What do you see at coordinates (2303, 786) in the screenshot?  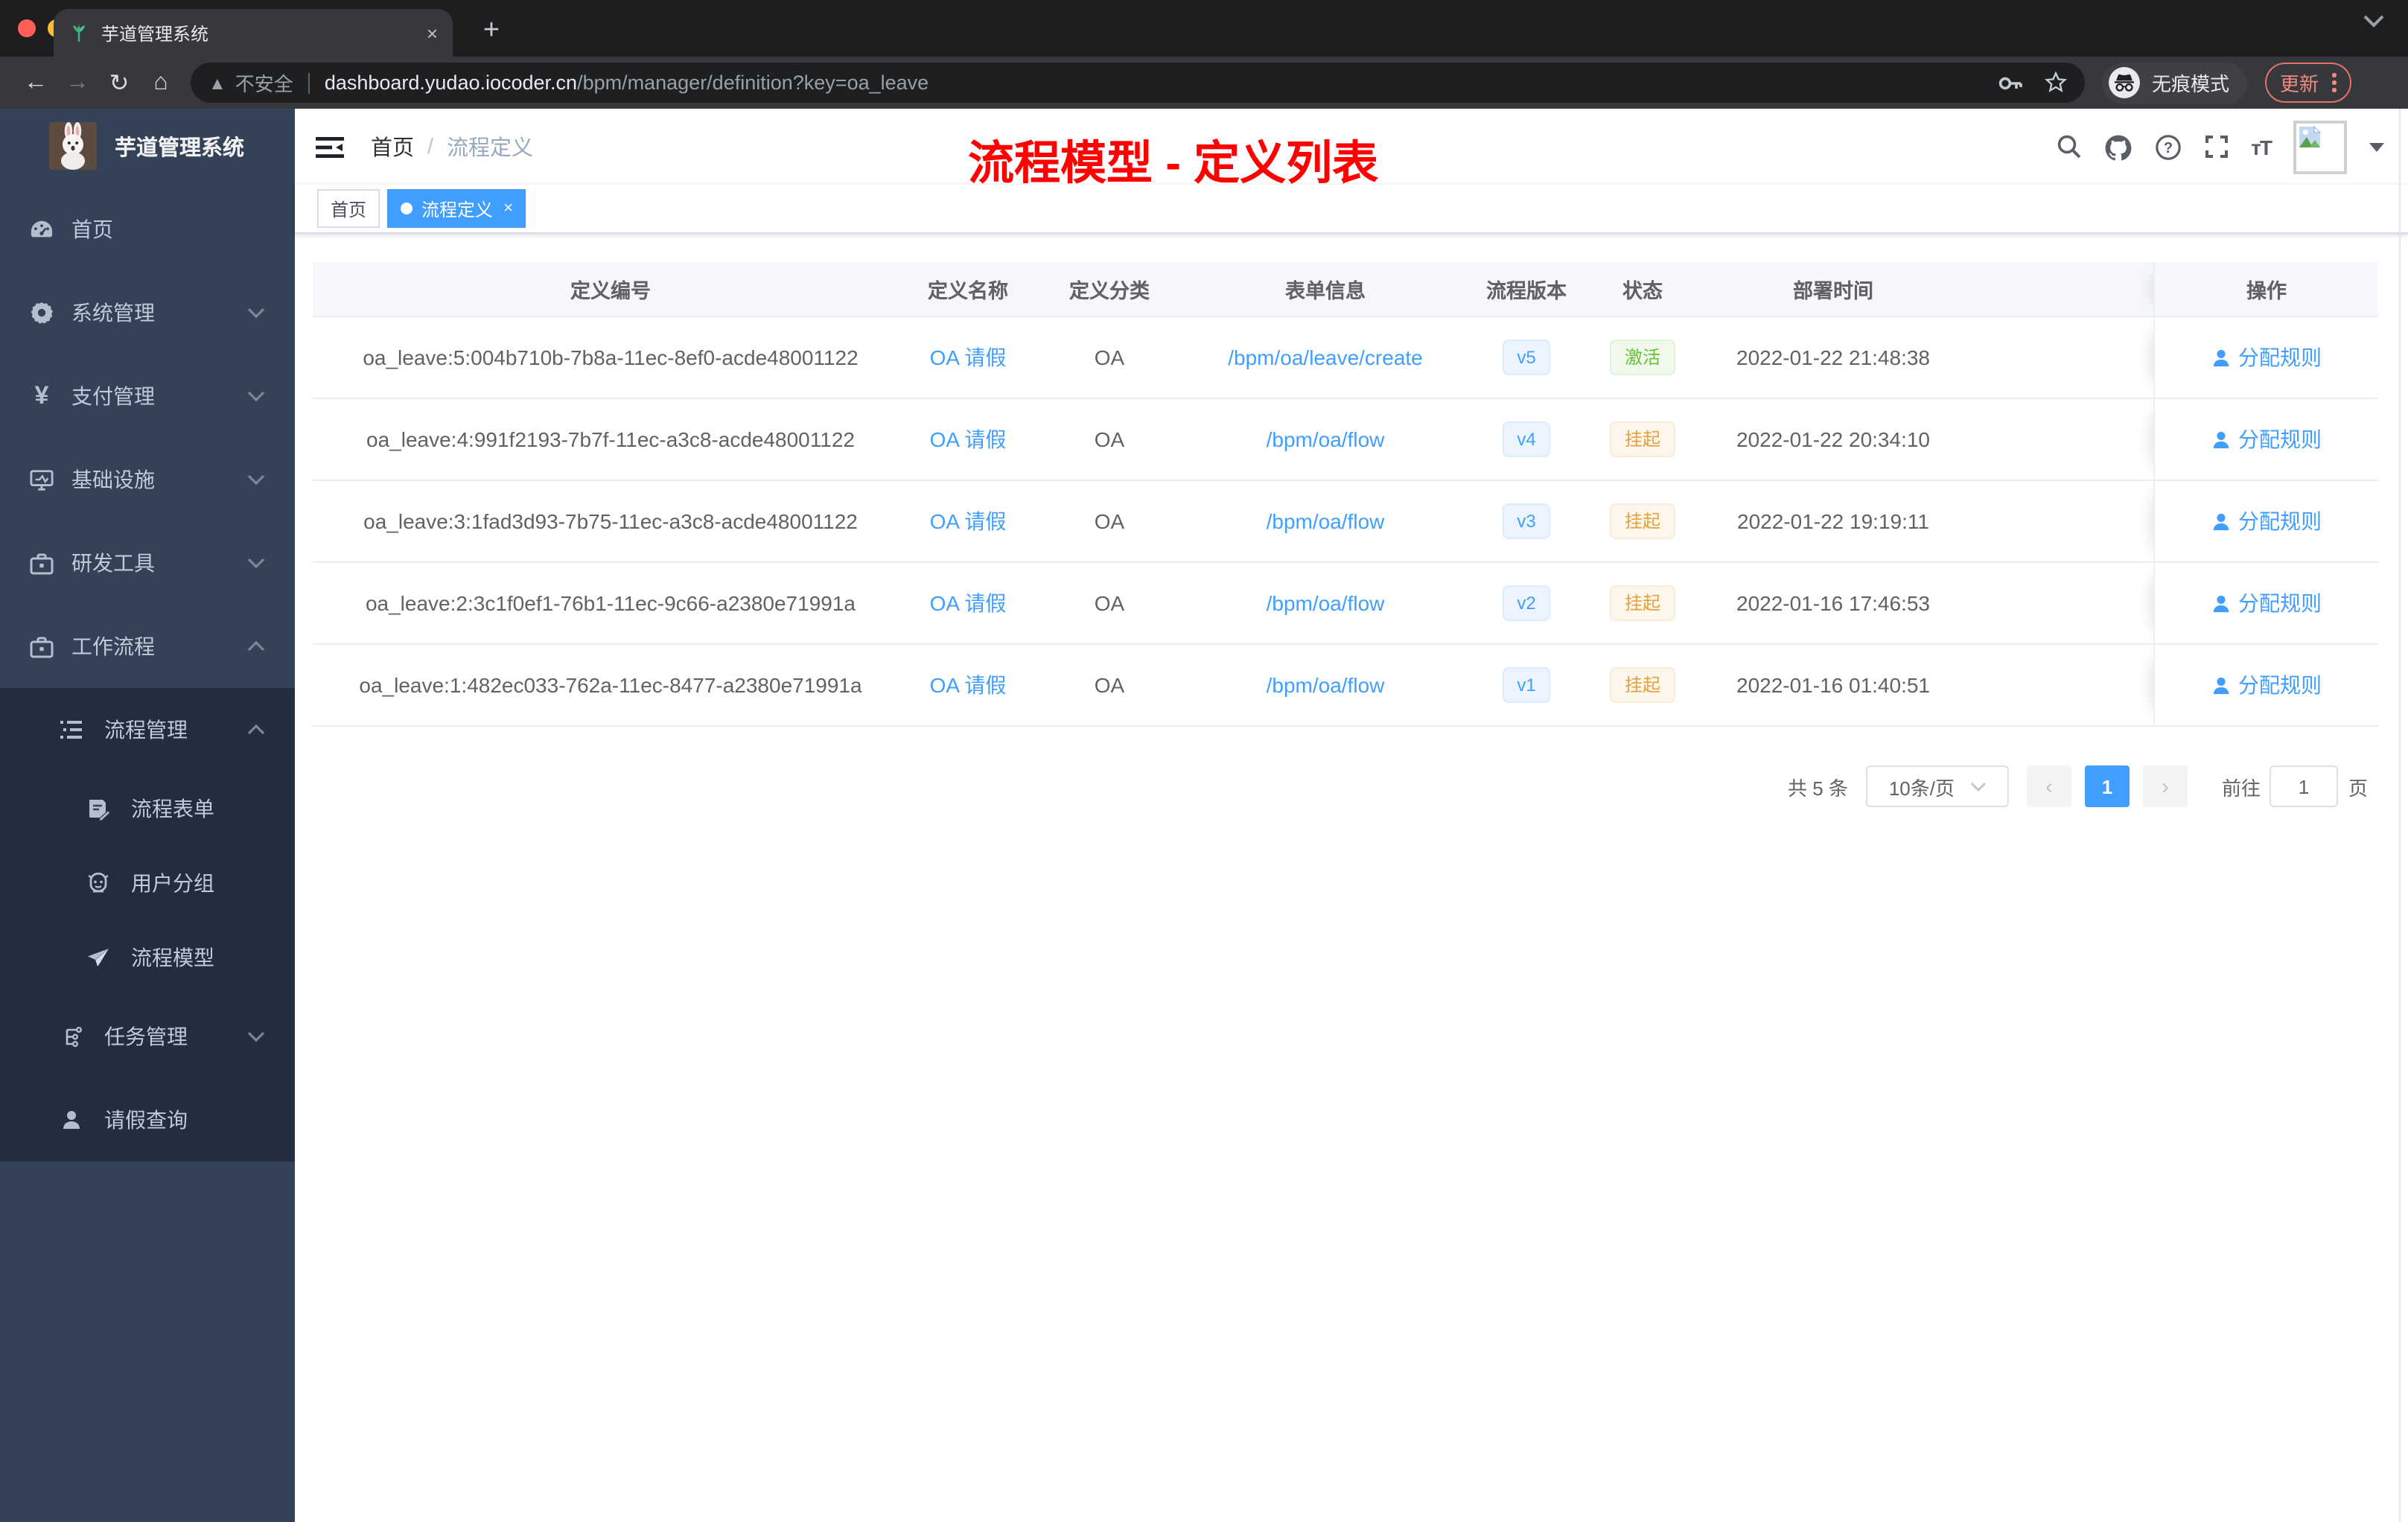 I see `goto-page-input` at bounding box center [2303, 786].